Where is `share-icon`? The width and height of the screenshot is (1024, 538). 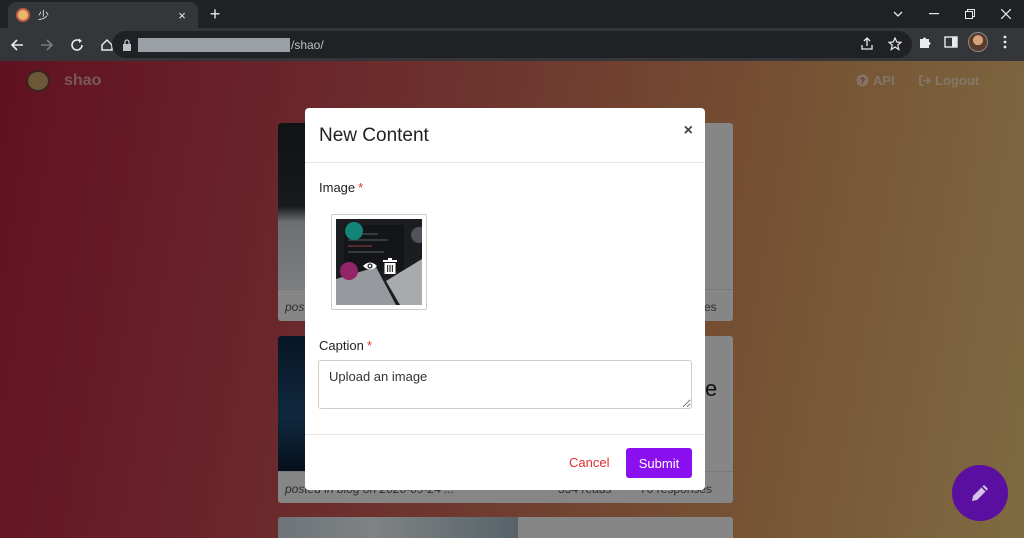
share-icon is located at coordinates (867, 44).